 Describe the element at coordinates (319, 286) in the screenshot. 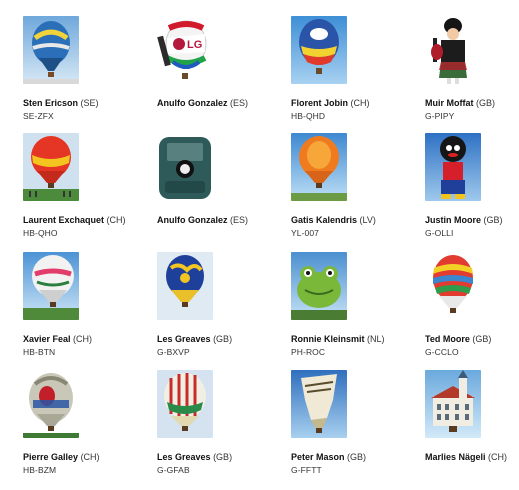

I see `frog-shaped-balloon-icon` at that location.